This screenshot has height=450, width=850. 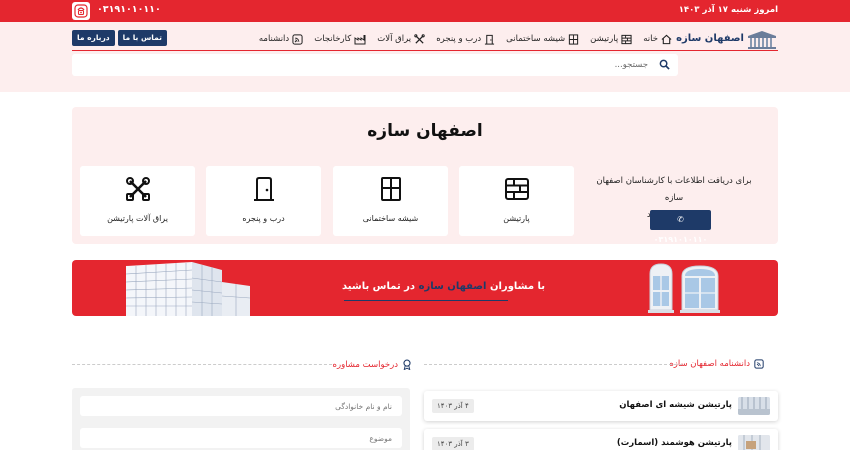 What do you see at coordinates (425, 11) in the screenshot?
I see `top-bar: امروز شنبه ۱۷ آذر ۱۴۰۳ ۰۳۱۹۱۰۱۰۱۱۰` at bounding box center [425, 11].